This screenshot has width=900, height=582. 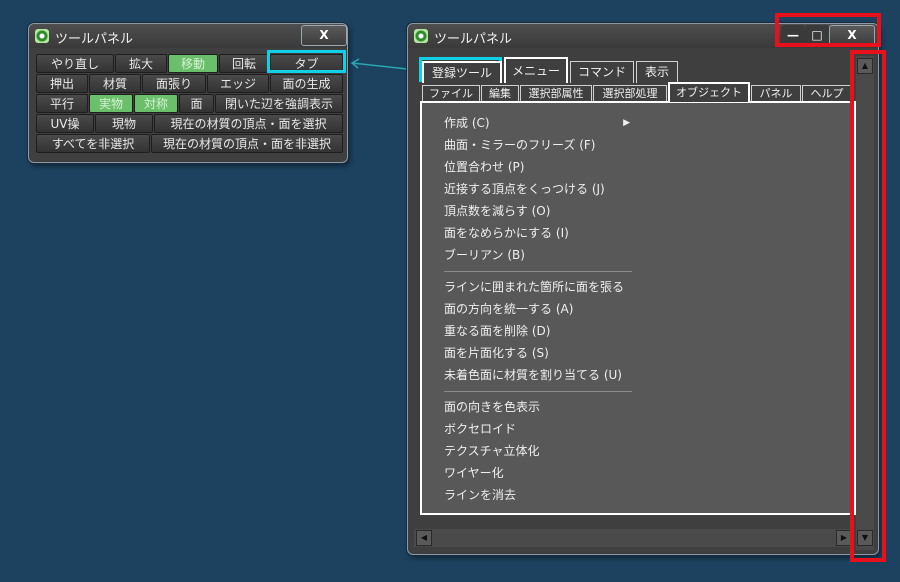 I want to click on actual-button: 現物, so click(x=124, y=123).